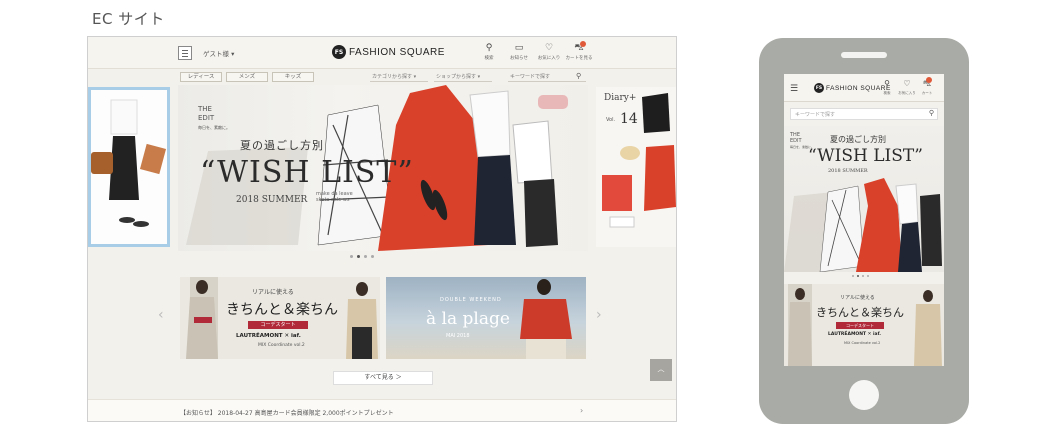  Describe the element at coordinates (579, 51) in the screenshot. I see `header-cart-button: ⛍ カートを見る` at that location.